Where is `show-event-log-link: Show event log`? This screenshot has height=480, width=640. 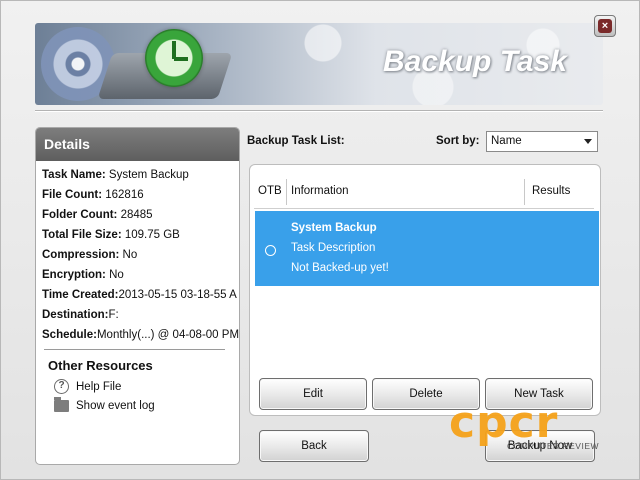 show-event-log-link: Show event log is located at coordinates (137, 403).